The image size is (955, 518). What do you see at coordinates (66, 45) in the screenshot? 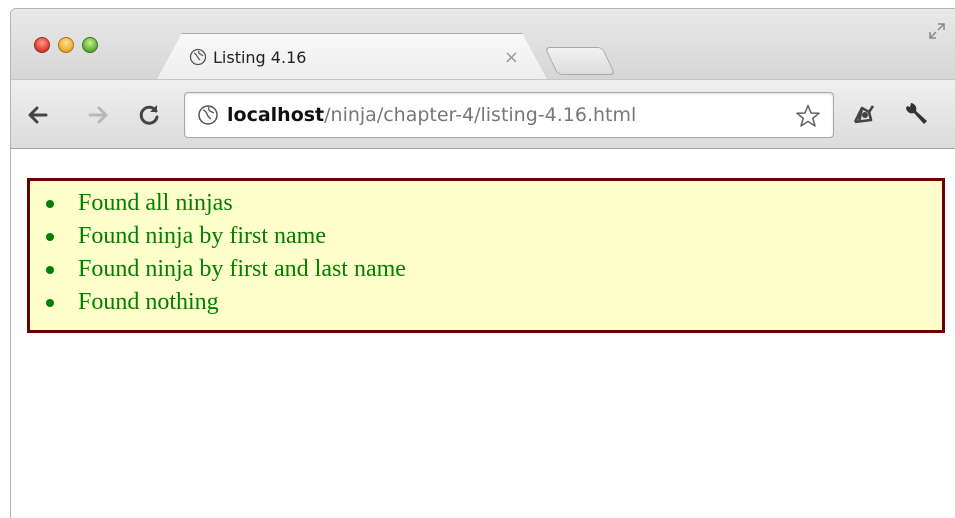
I see `minimize-window-button` at bounding box center [66, 45].